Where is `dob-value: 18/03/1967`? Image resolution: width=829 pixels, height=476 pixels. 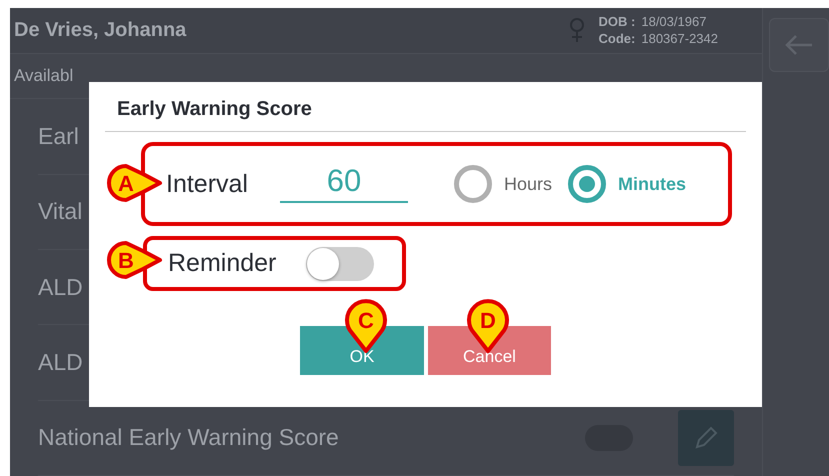
dob-value: 18/03/1967 is located at coordinates (674, 22).